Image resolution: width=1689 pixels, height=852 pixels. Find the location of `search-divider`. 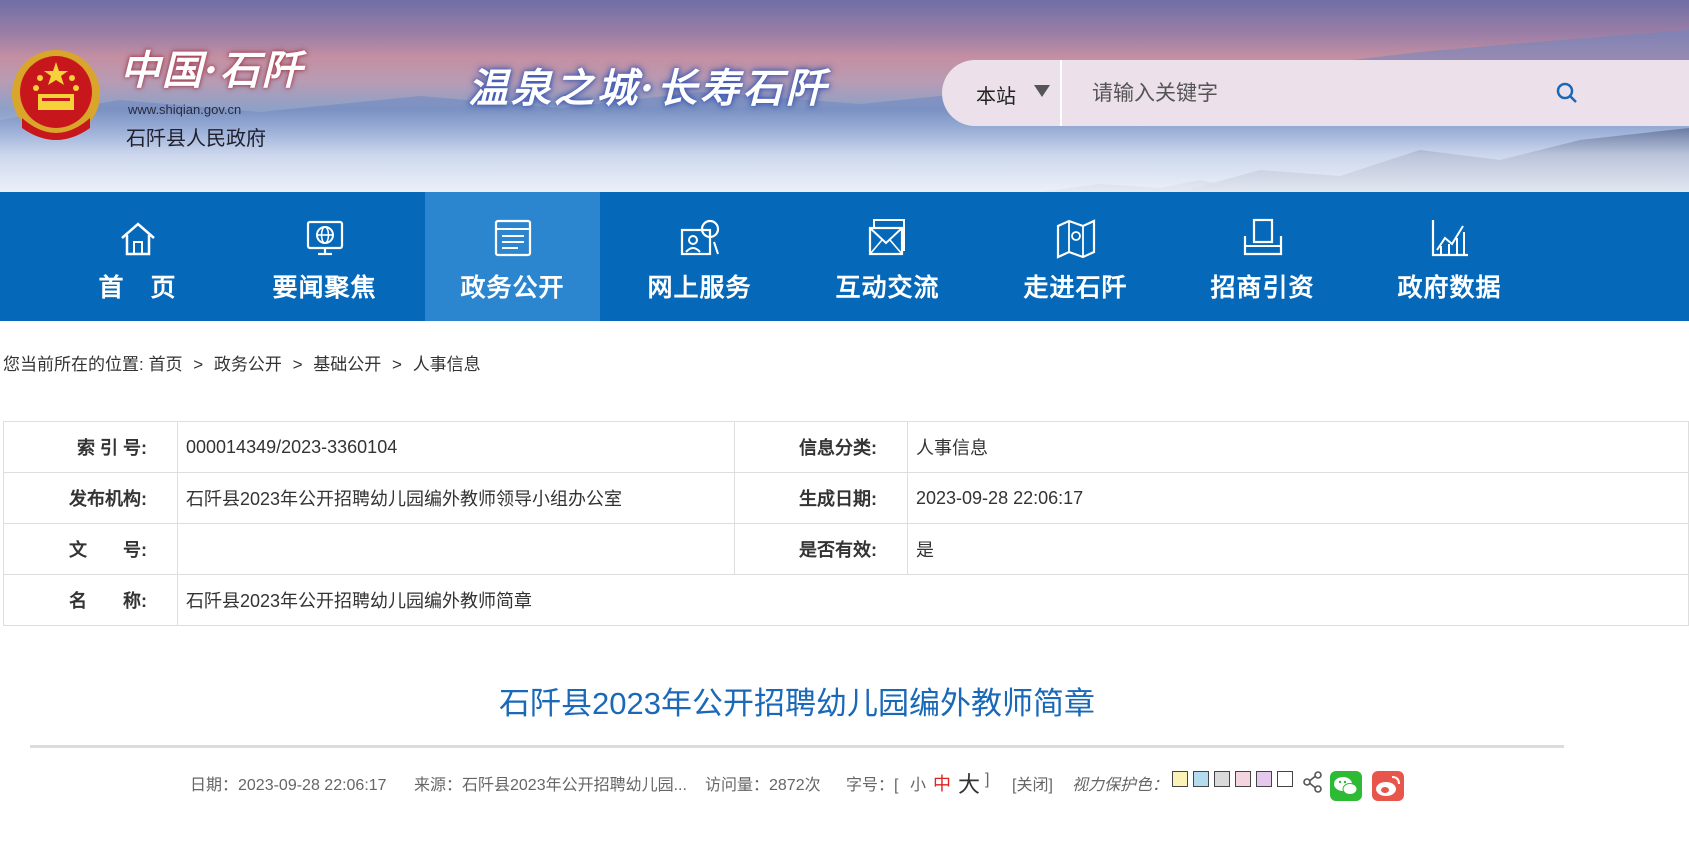

search-divider is located at coordinates (1061, 93).